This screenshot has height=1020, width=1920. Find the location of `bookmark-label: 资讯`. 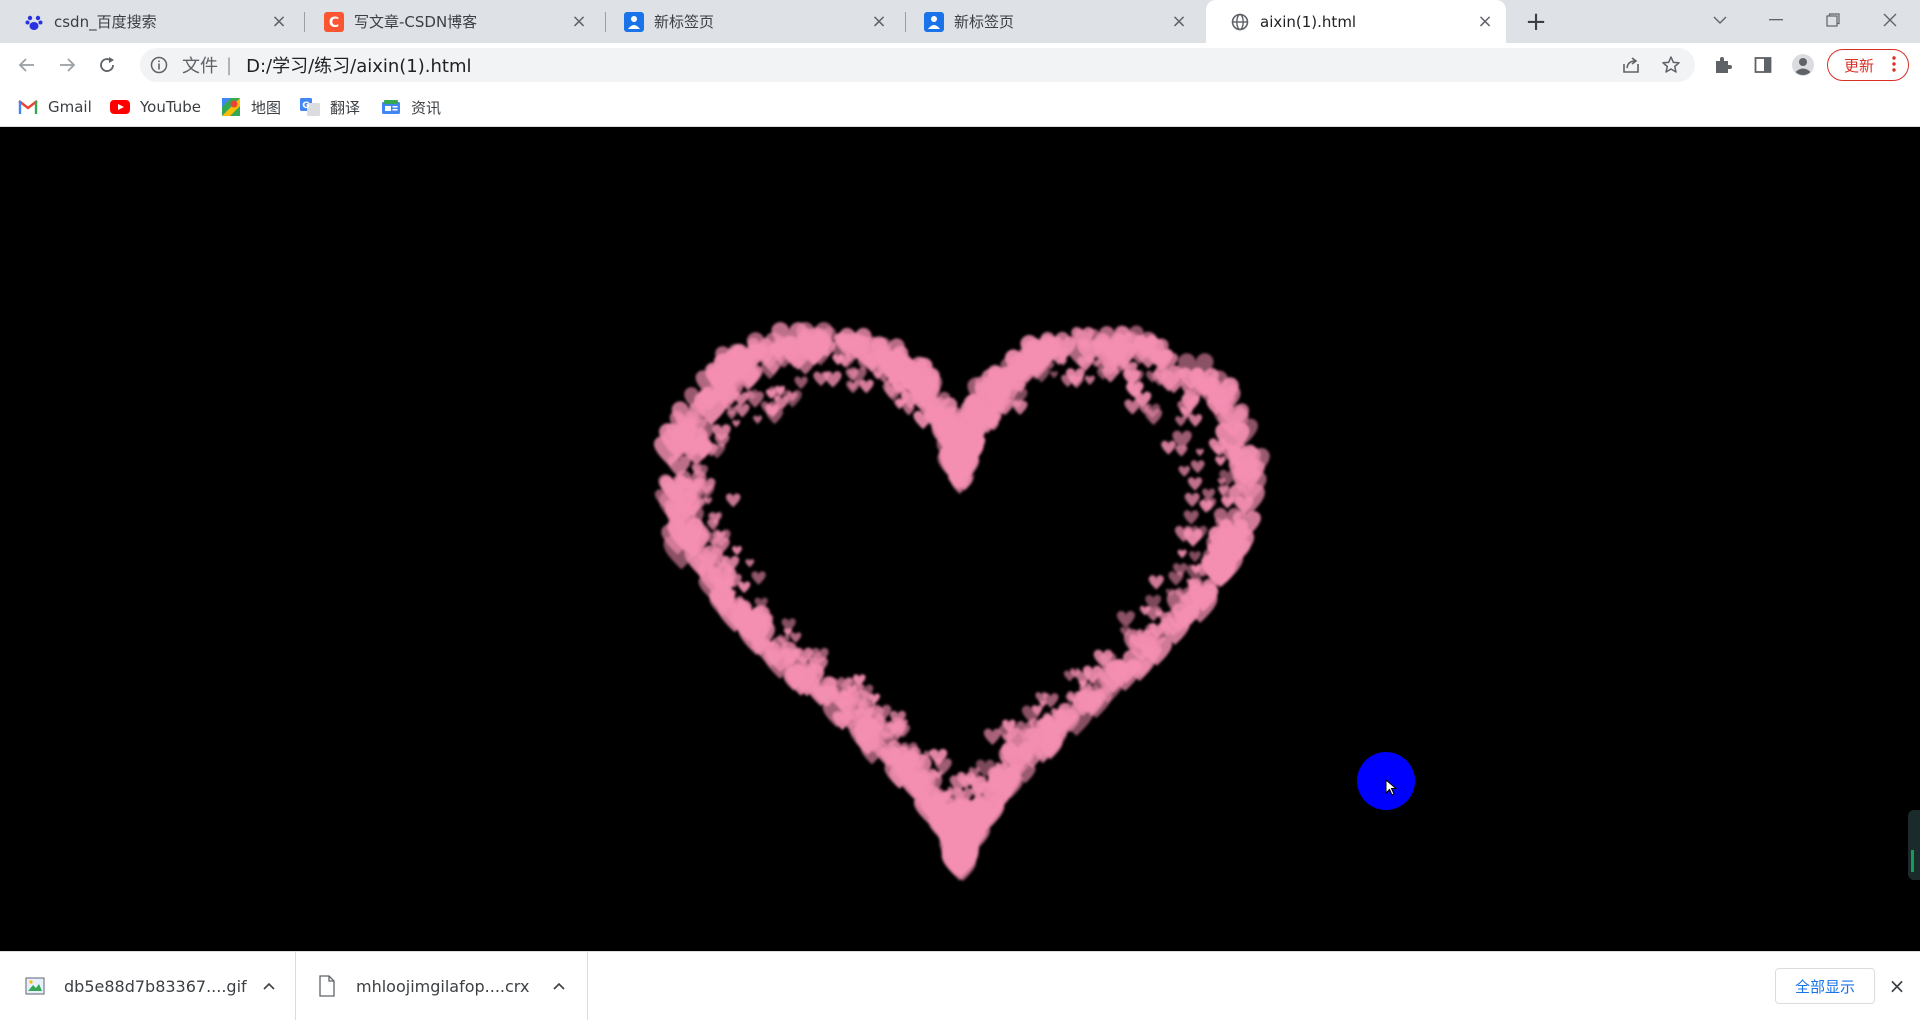

bookmark-label: 资讯 is located at coordinates (426, 107).